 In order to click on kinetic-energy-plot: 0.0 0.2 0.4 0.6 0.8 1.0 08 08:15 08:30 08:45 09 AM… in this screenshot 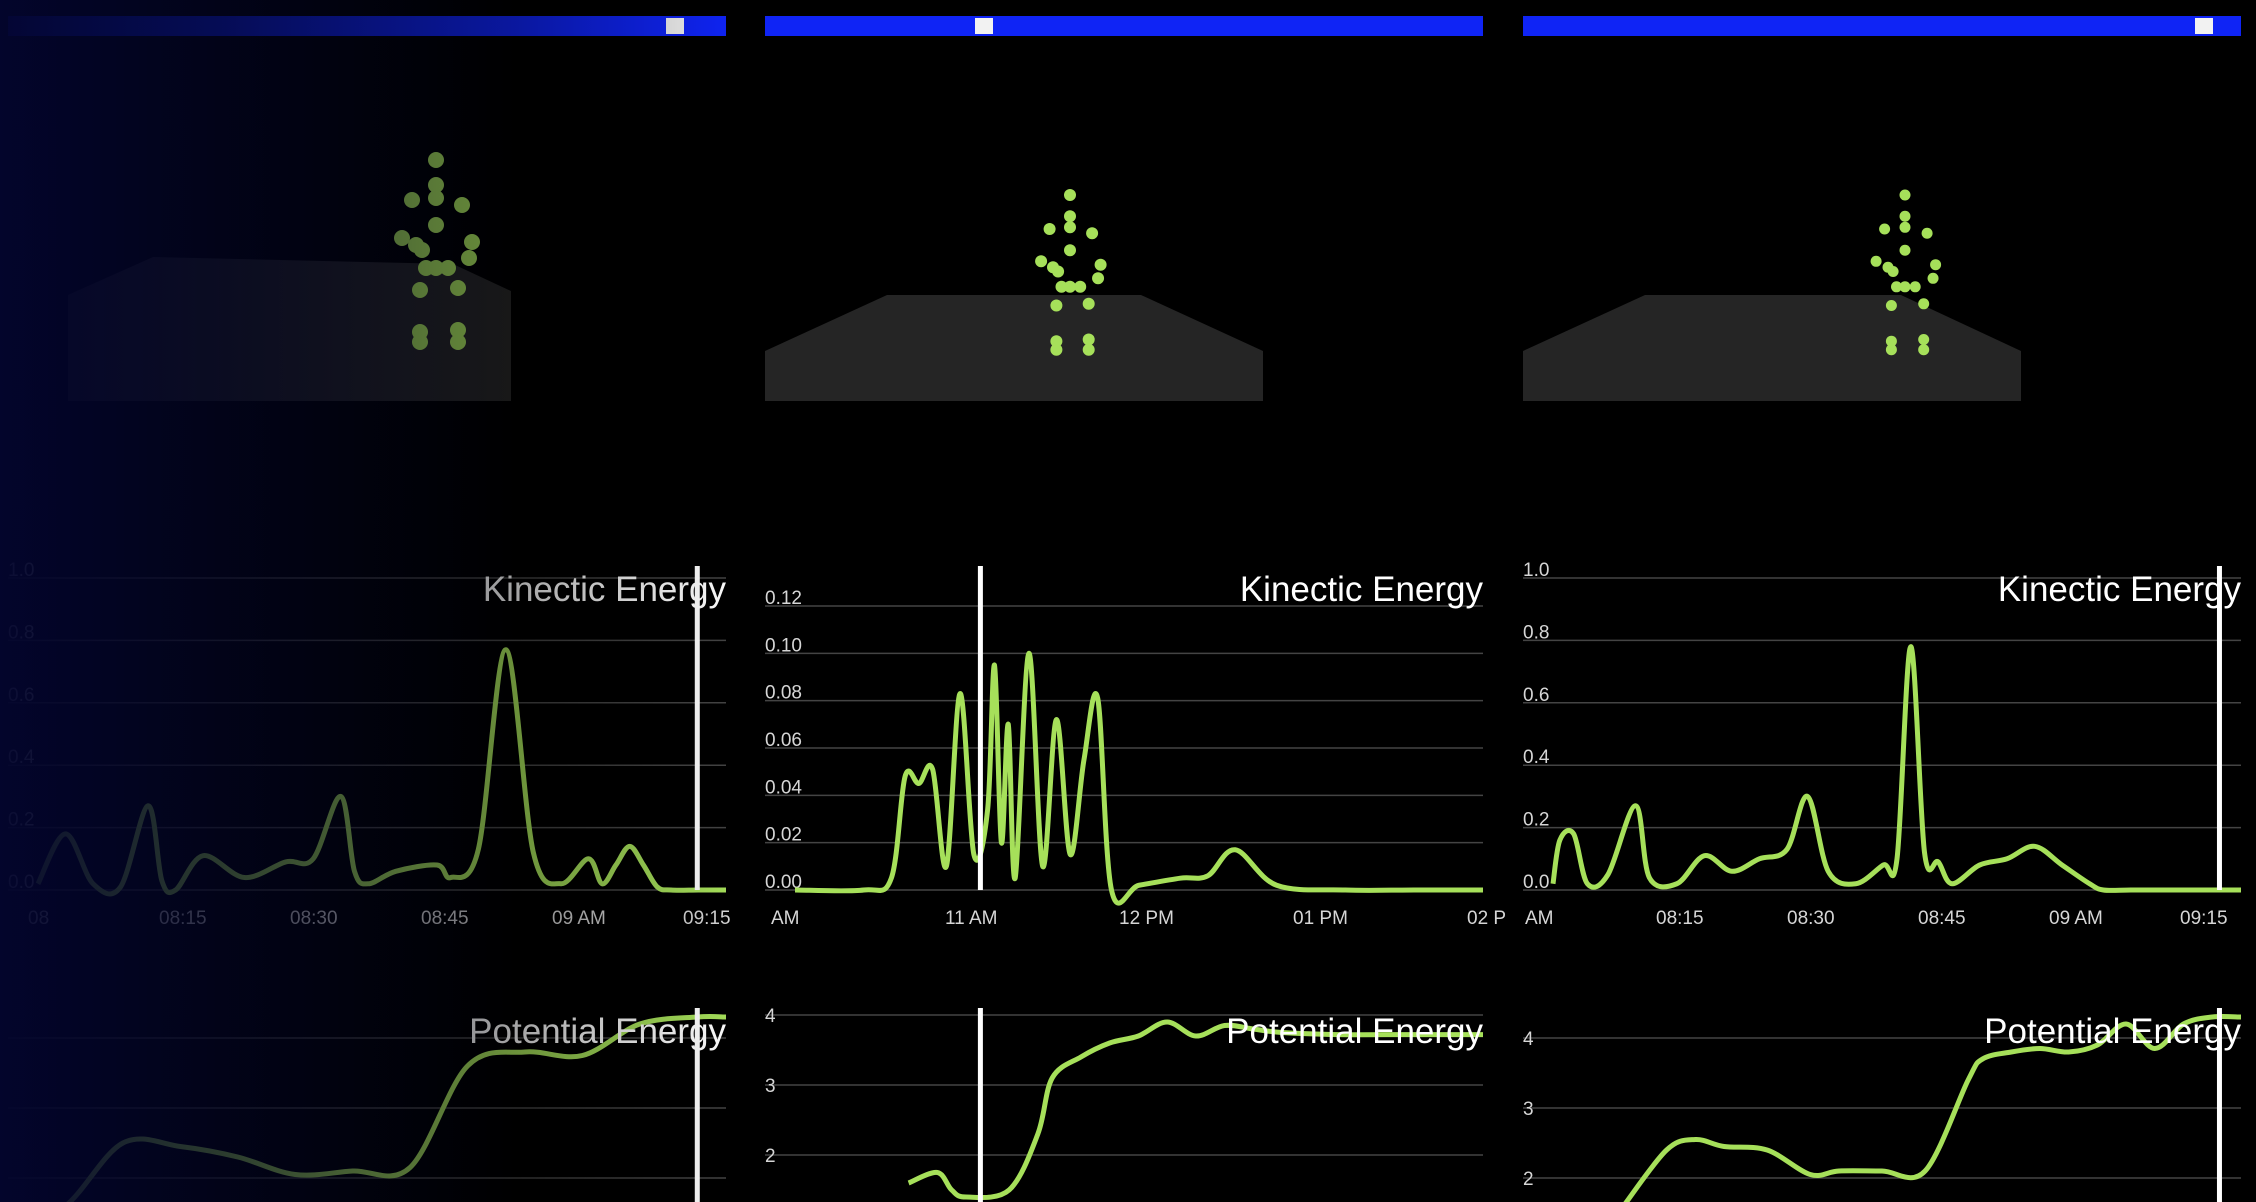, I will do `click(369, 744)`.